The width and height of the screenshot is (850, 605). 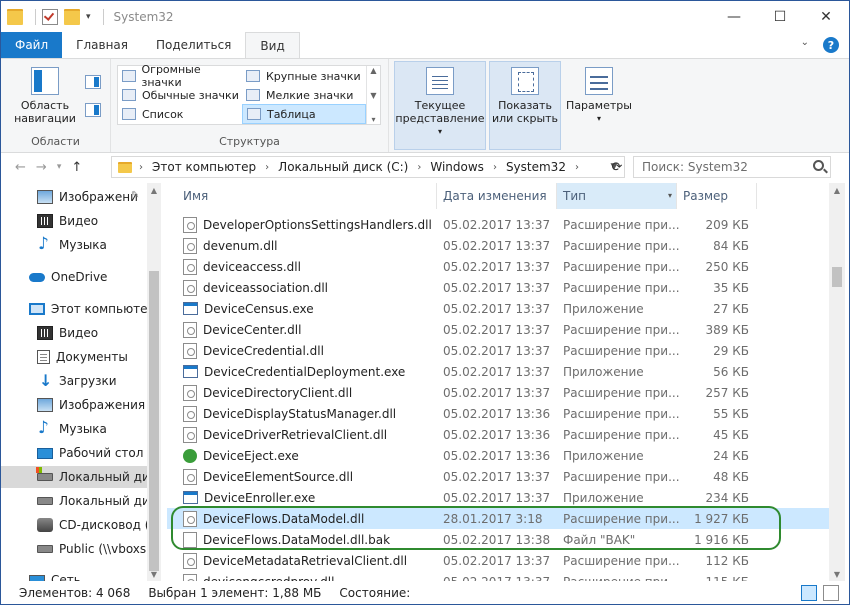 What do you see at coordinates (93, 82) in the screenshot?
I see `preview-pane-icon` at bounding box center [93, 82].